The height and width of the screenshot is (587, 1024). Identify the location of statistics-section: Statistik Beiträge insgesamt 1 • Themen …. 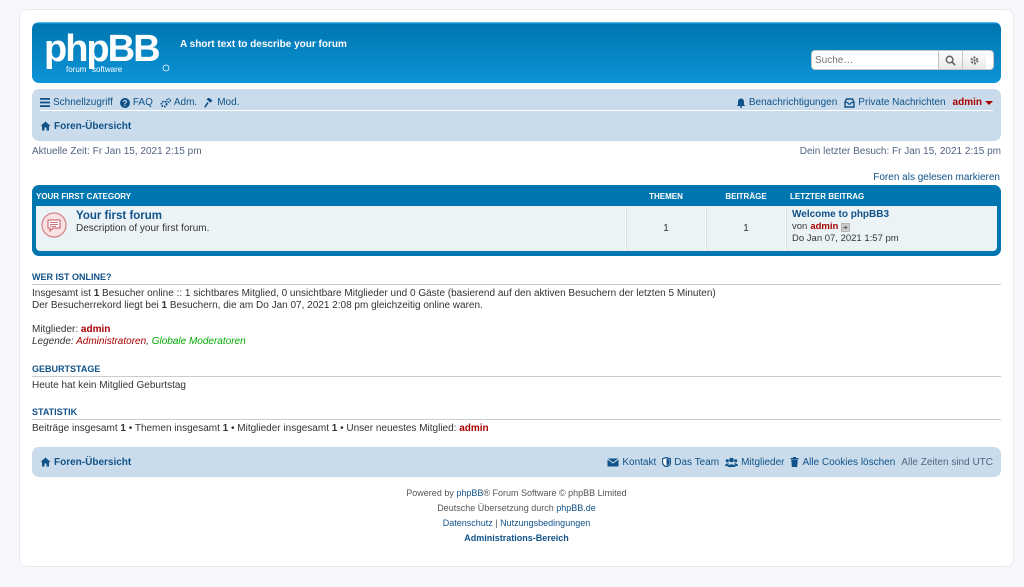
(516, 421).